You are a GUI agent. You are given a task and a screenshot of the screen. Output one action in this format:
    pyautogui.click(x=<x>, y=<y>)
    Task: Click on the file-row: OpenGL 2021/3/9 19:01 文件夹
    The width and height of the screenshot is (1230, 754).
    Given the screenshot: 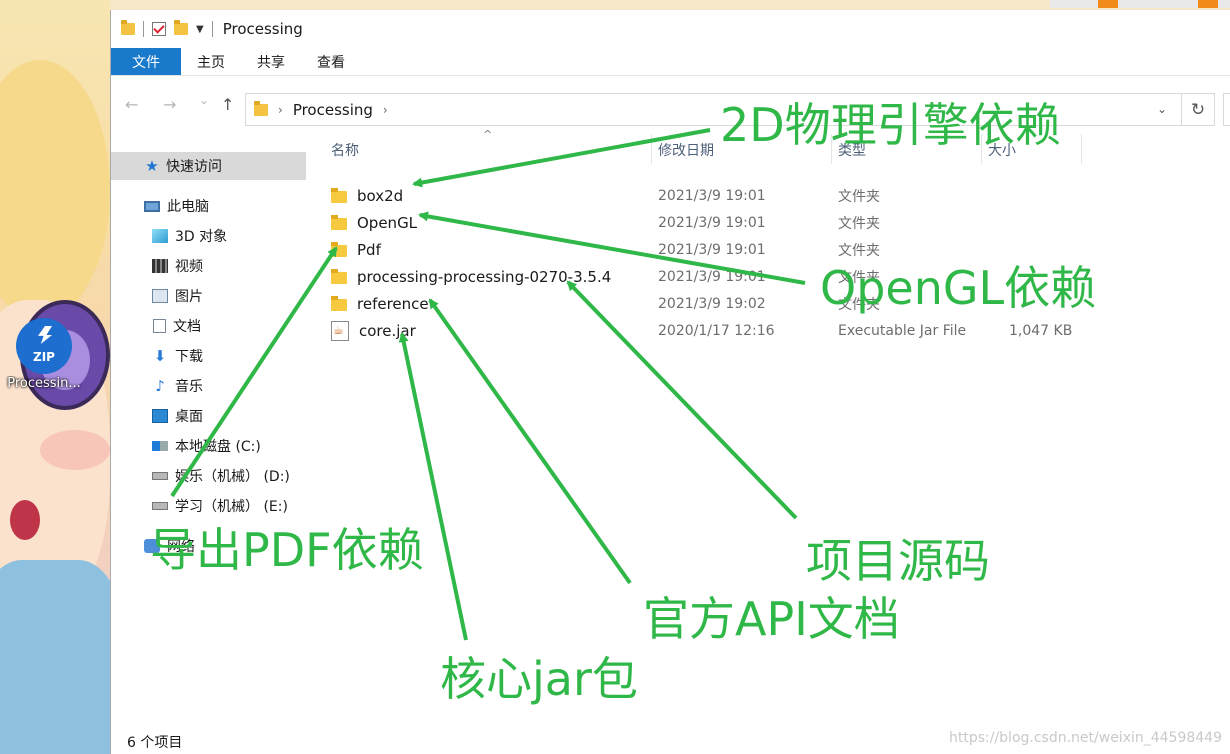 What is the action you would take?
    pyautogui.click(x=711, y=222)
    